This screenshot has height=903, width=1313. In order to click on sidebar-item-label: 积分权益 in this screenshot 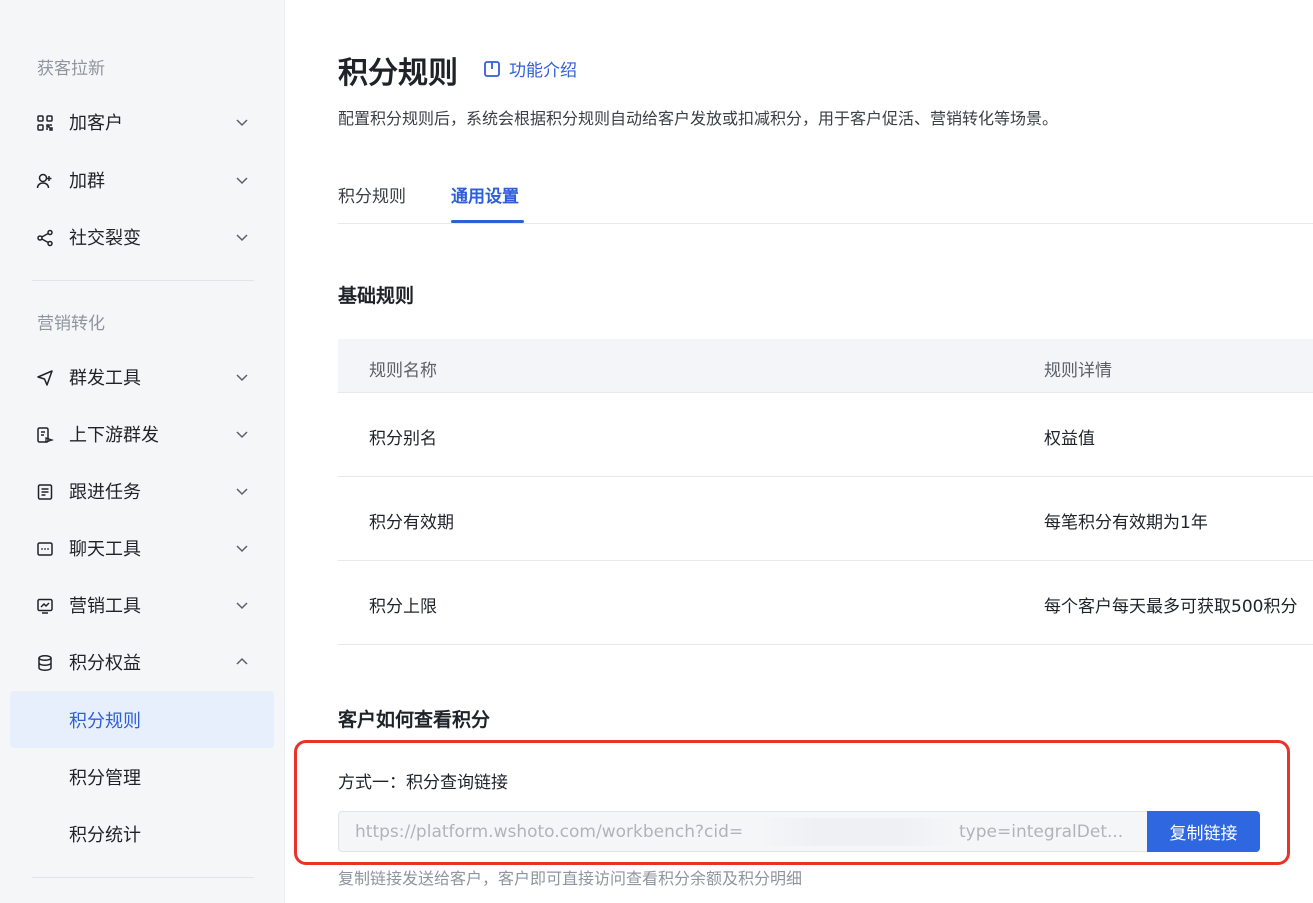, I will do `click(105, 663)`.